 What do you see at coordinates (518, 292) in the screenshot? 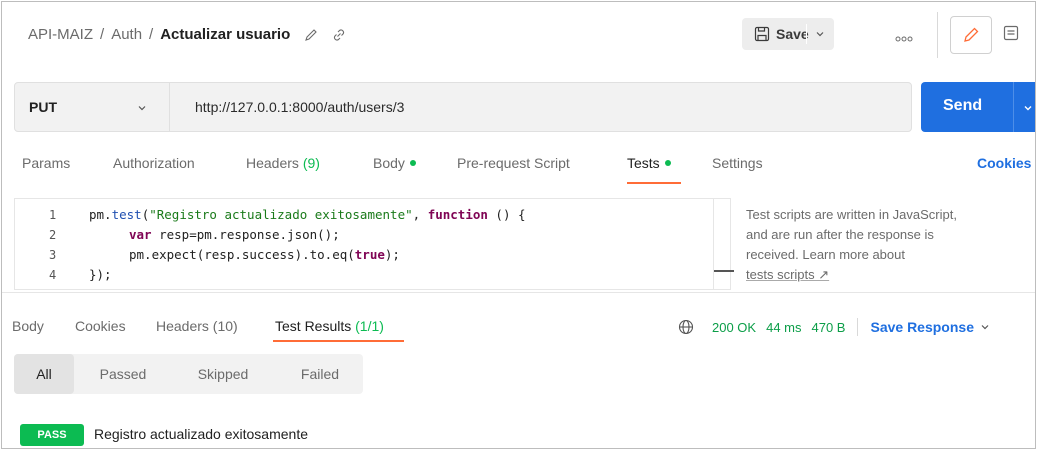
I see `response-divider` at bounding box center [518, 292].